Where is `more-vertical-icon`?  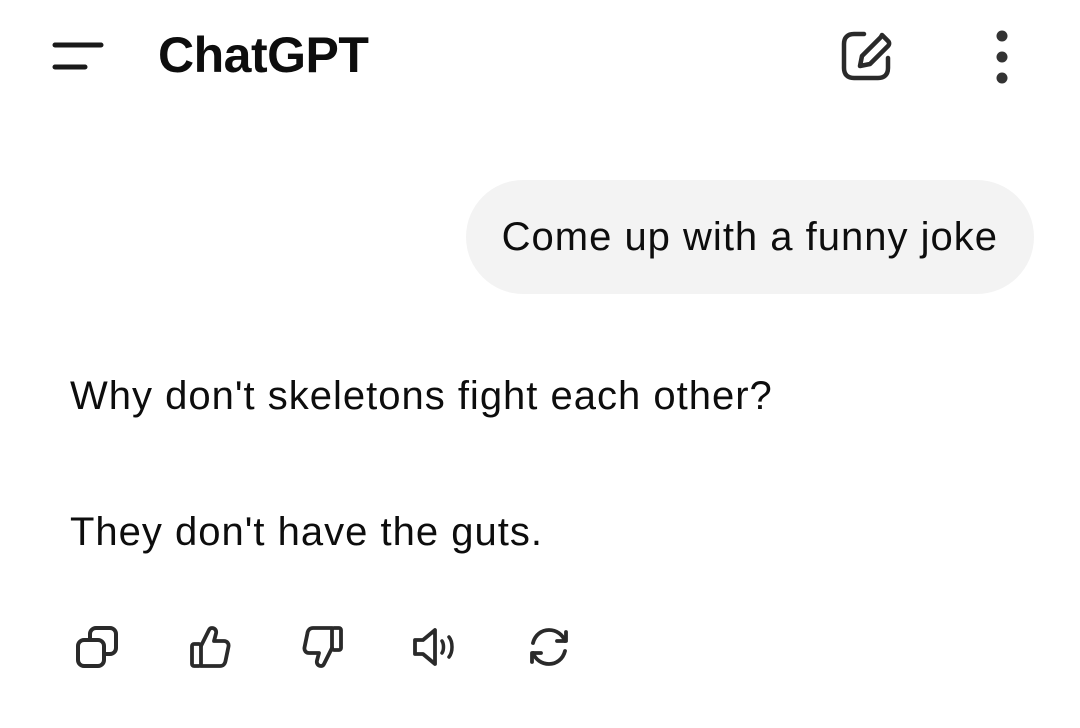
more-vertical-icon is located at coordinates (1002, 56).